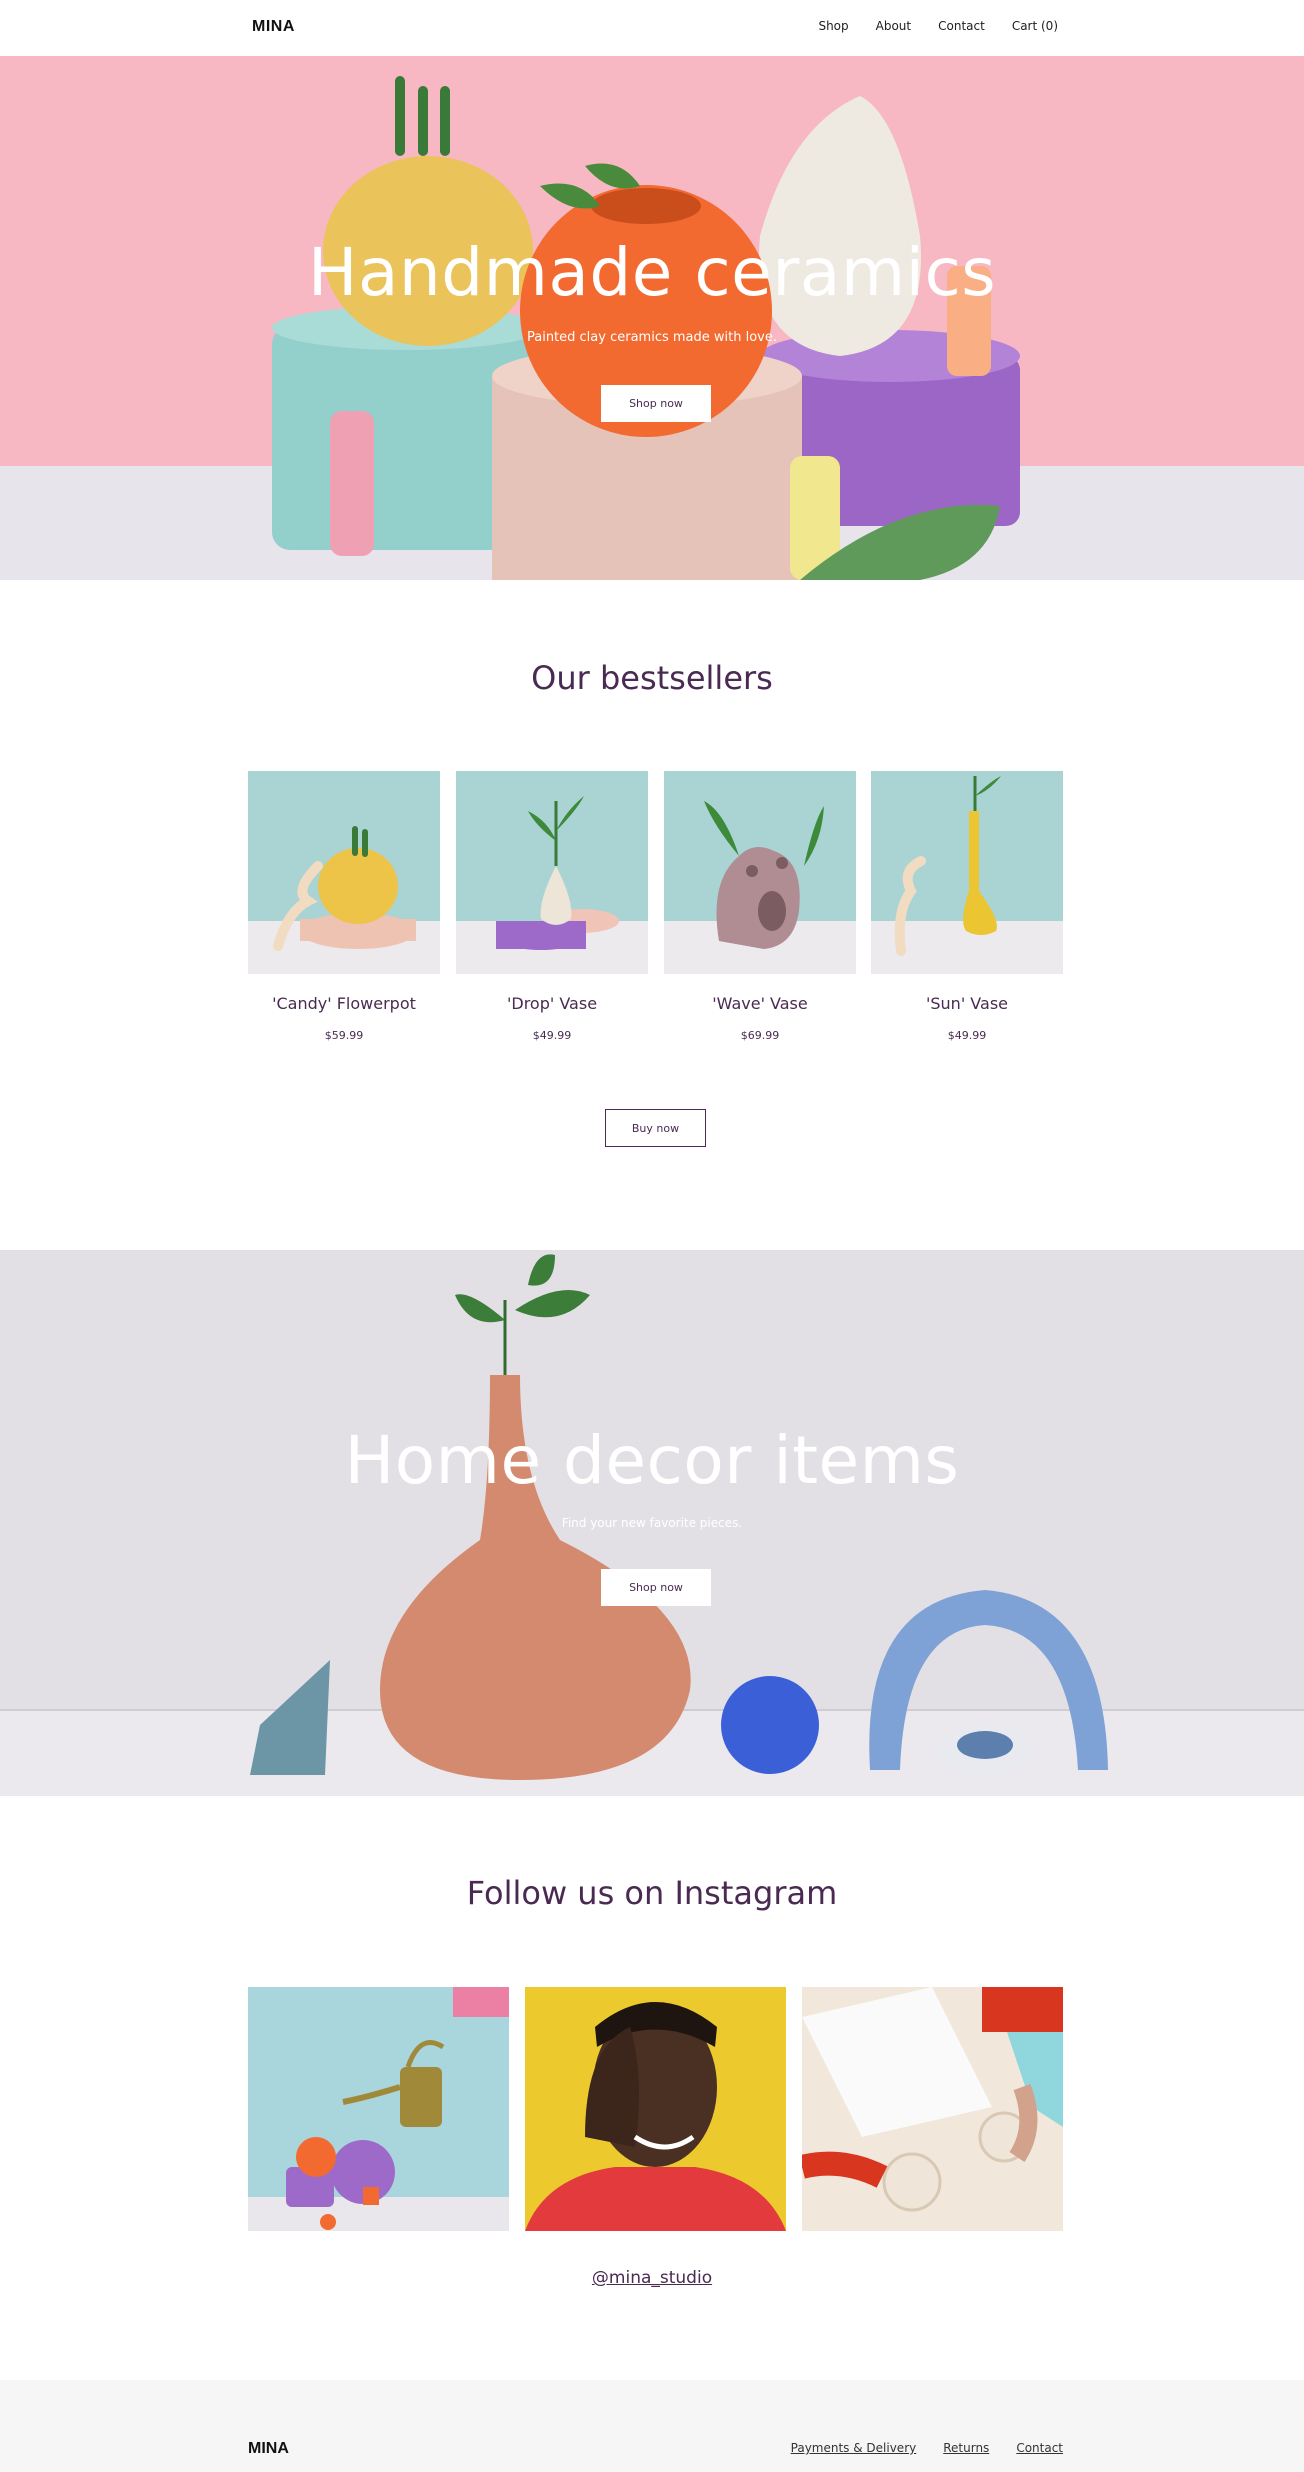 This screenshot has width=1304, height=2472. I want to click on product-card: 'Sun' Vase $49.99, so click(967, 906).